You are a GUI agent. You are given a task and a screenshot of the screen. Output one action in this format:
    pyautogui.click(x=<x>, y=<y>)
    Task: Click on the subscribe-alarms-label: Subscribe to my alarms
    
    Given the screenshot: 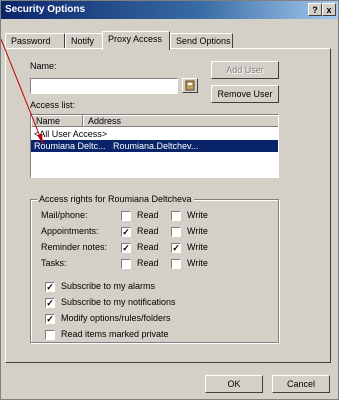 What is the action you would take?
    pyautogui.click(x=108, y=286)
    